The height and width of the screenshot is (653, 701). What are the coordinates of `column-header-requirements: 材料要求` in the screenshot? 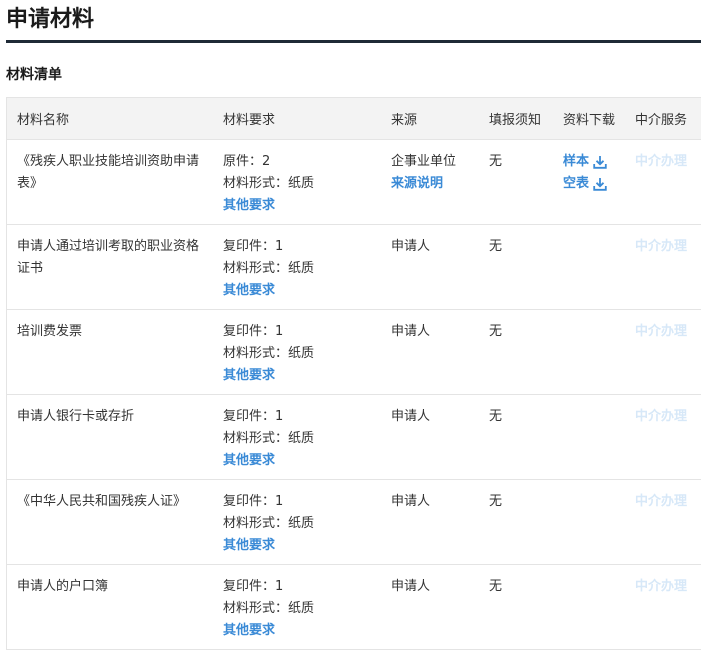 It's located at (249, 120).